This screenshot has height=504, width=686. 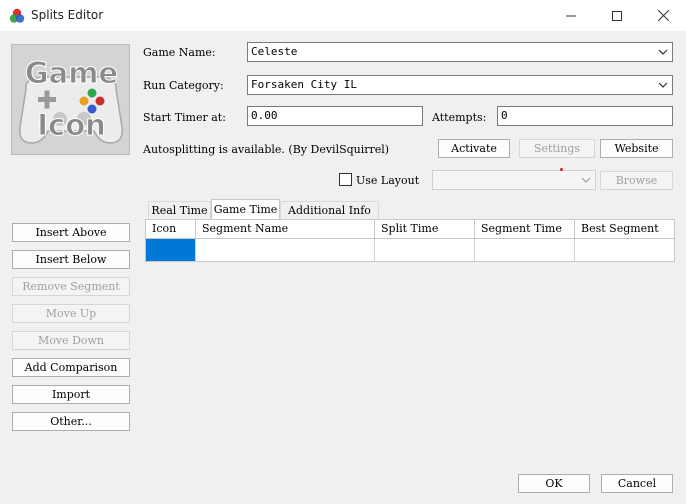 What do you see at coordinates (17, 15) in the screenshot?
I see `livesplit-app-icon` at bounding box center [17, 15].